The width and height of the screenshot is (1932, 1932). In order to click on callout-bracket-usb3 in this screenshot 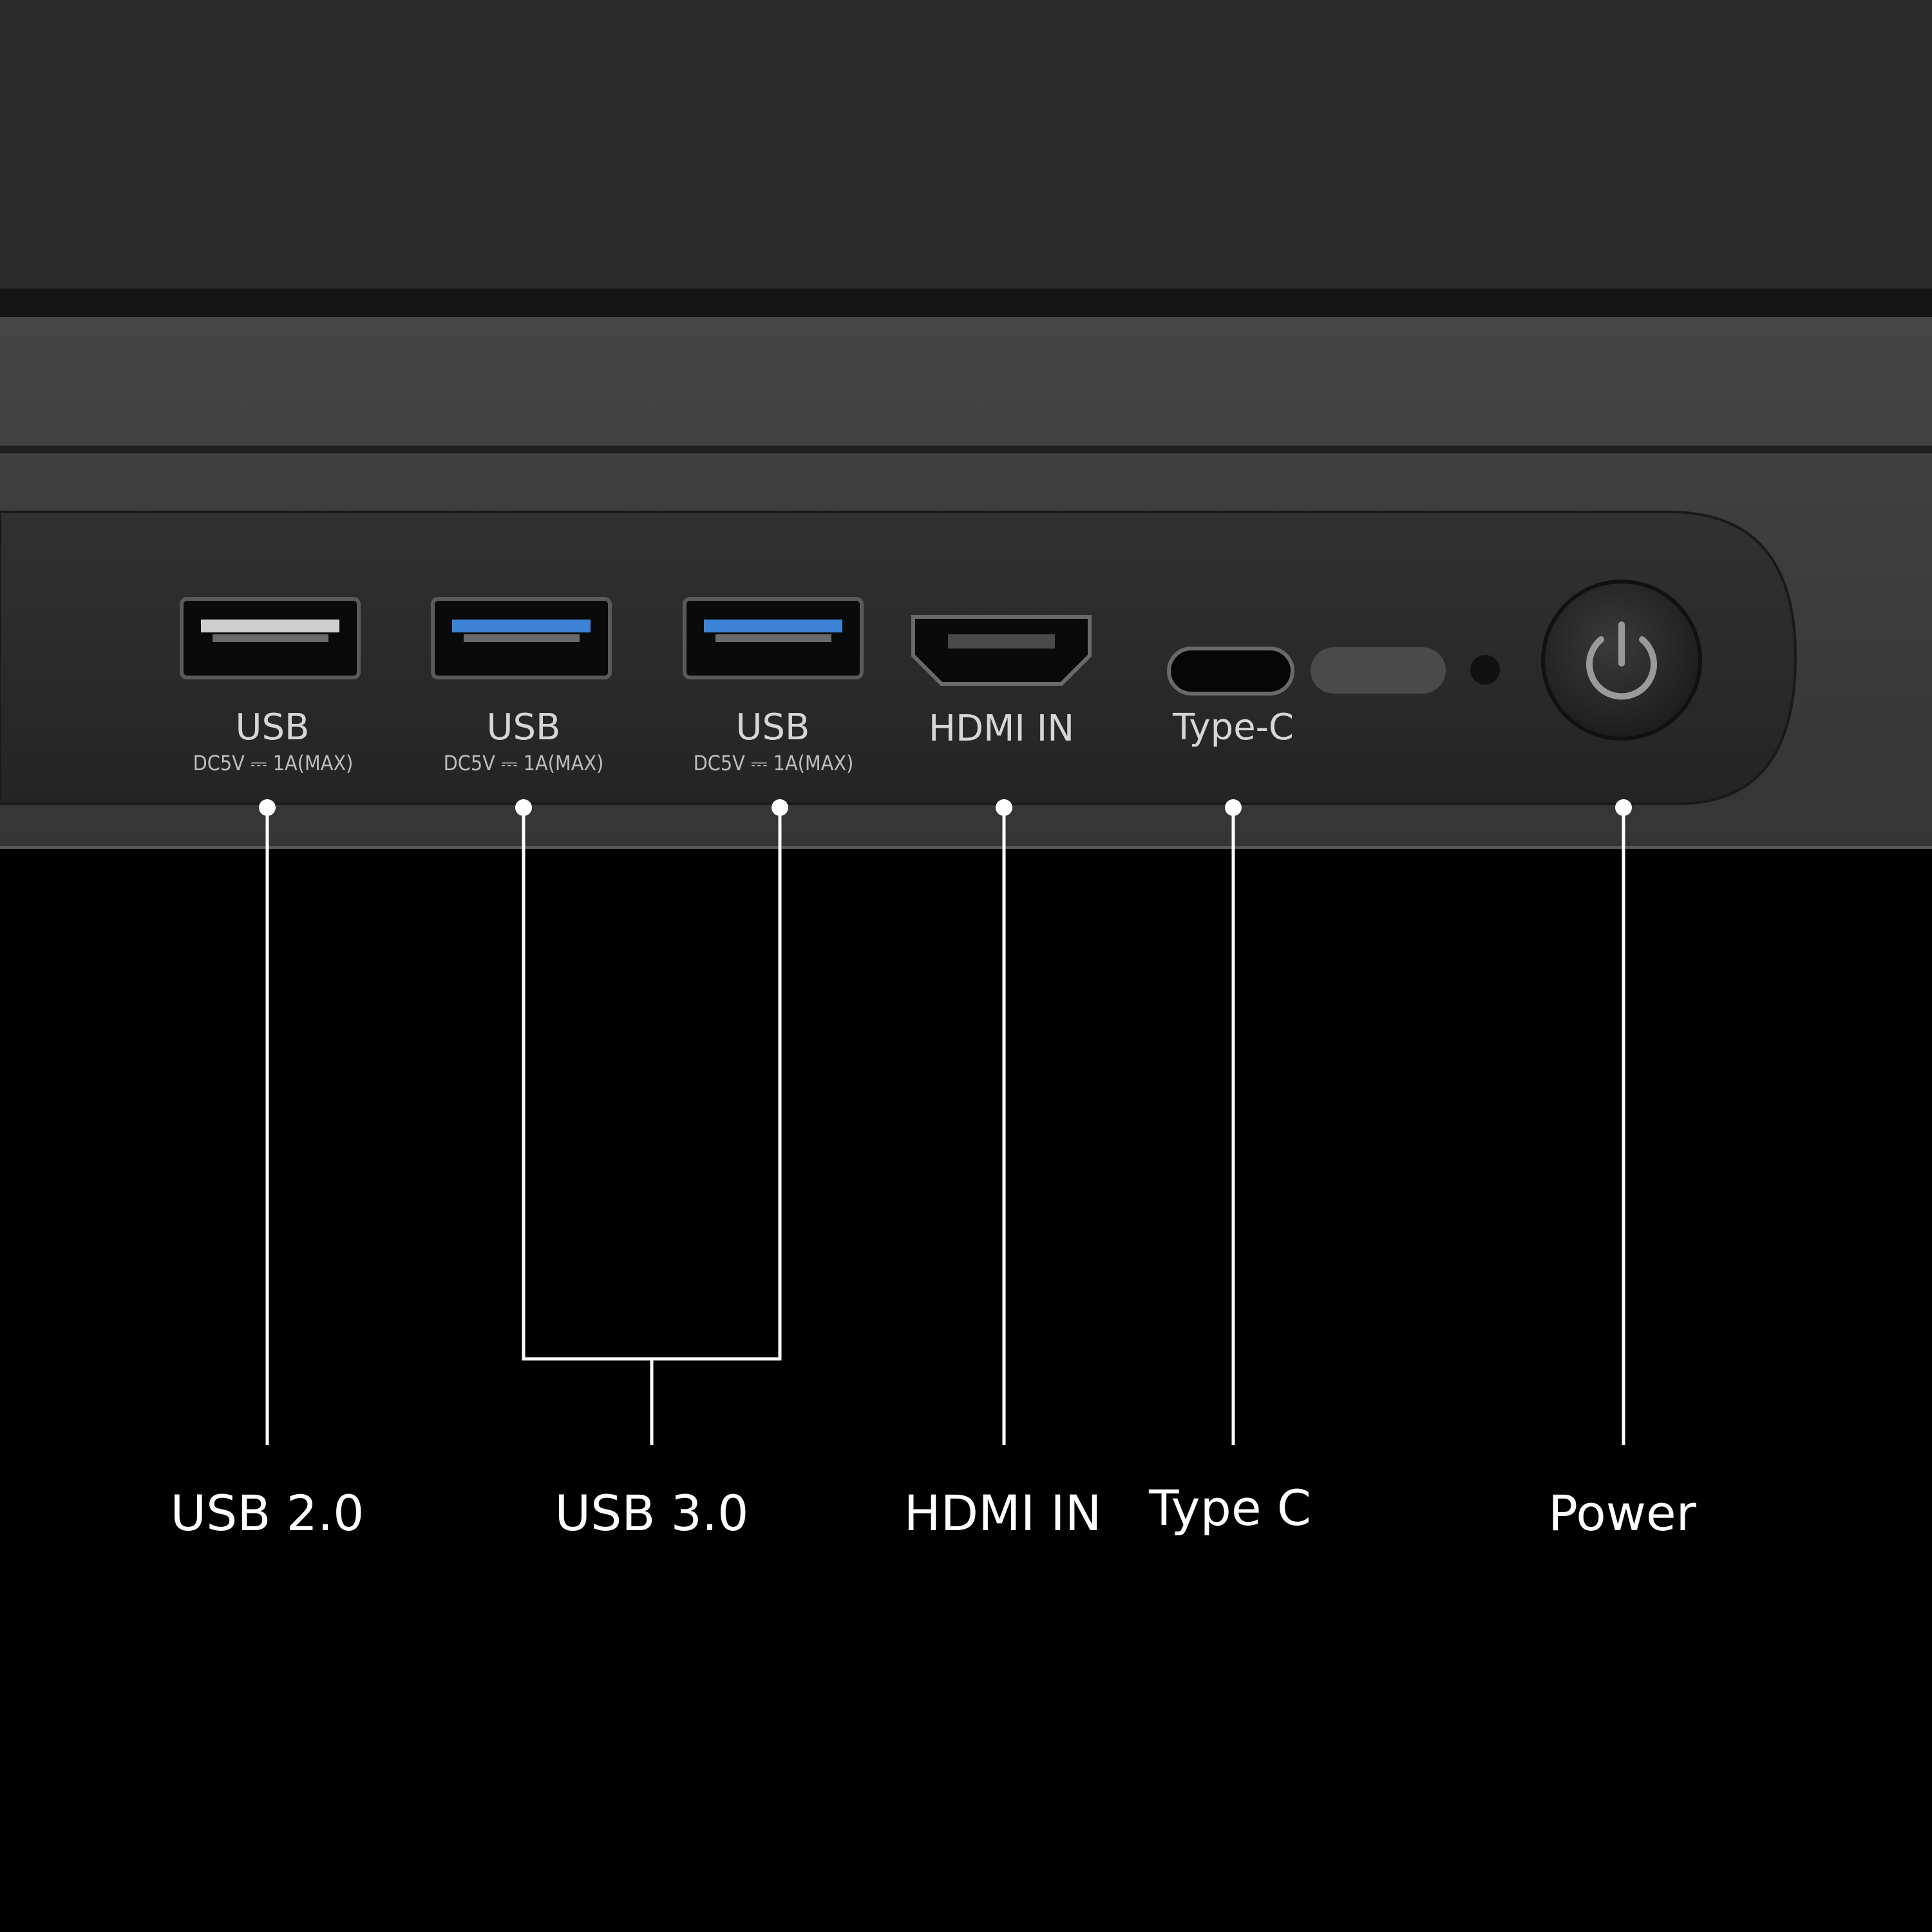, I will do `click(652, 1084)`.